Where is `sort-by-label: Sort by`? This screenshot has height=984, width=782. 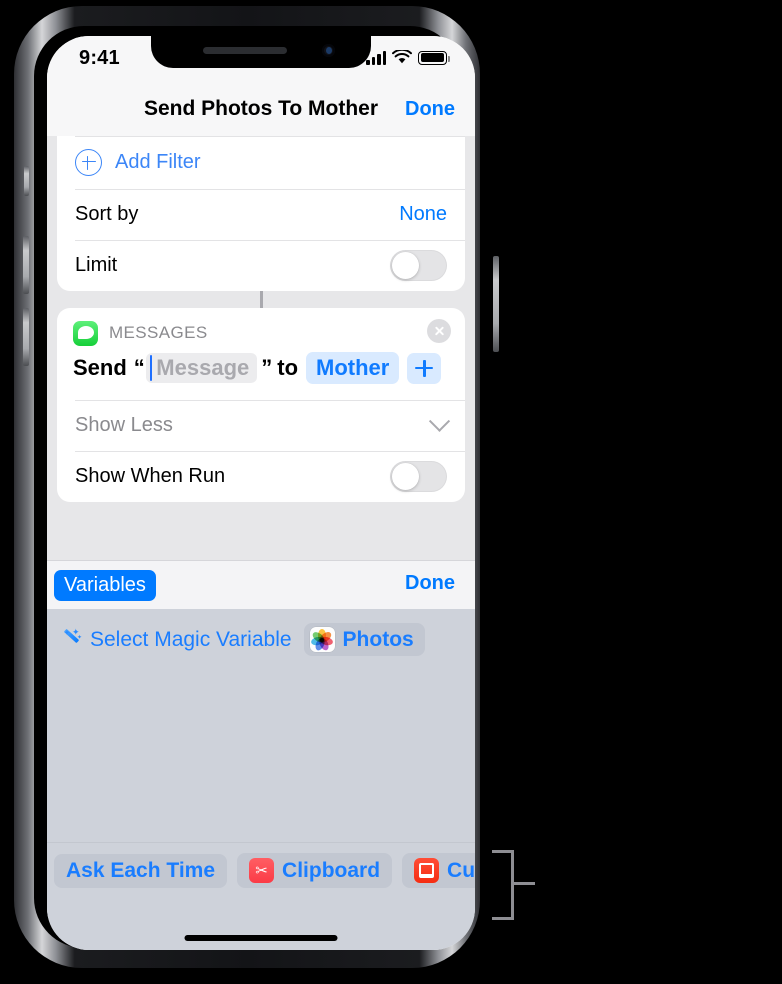 sort-by-label: Sort by is located at coordinates (107, 214).